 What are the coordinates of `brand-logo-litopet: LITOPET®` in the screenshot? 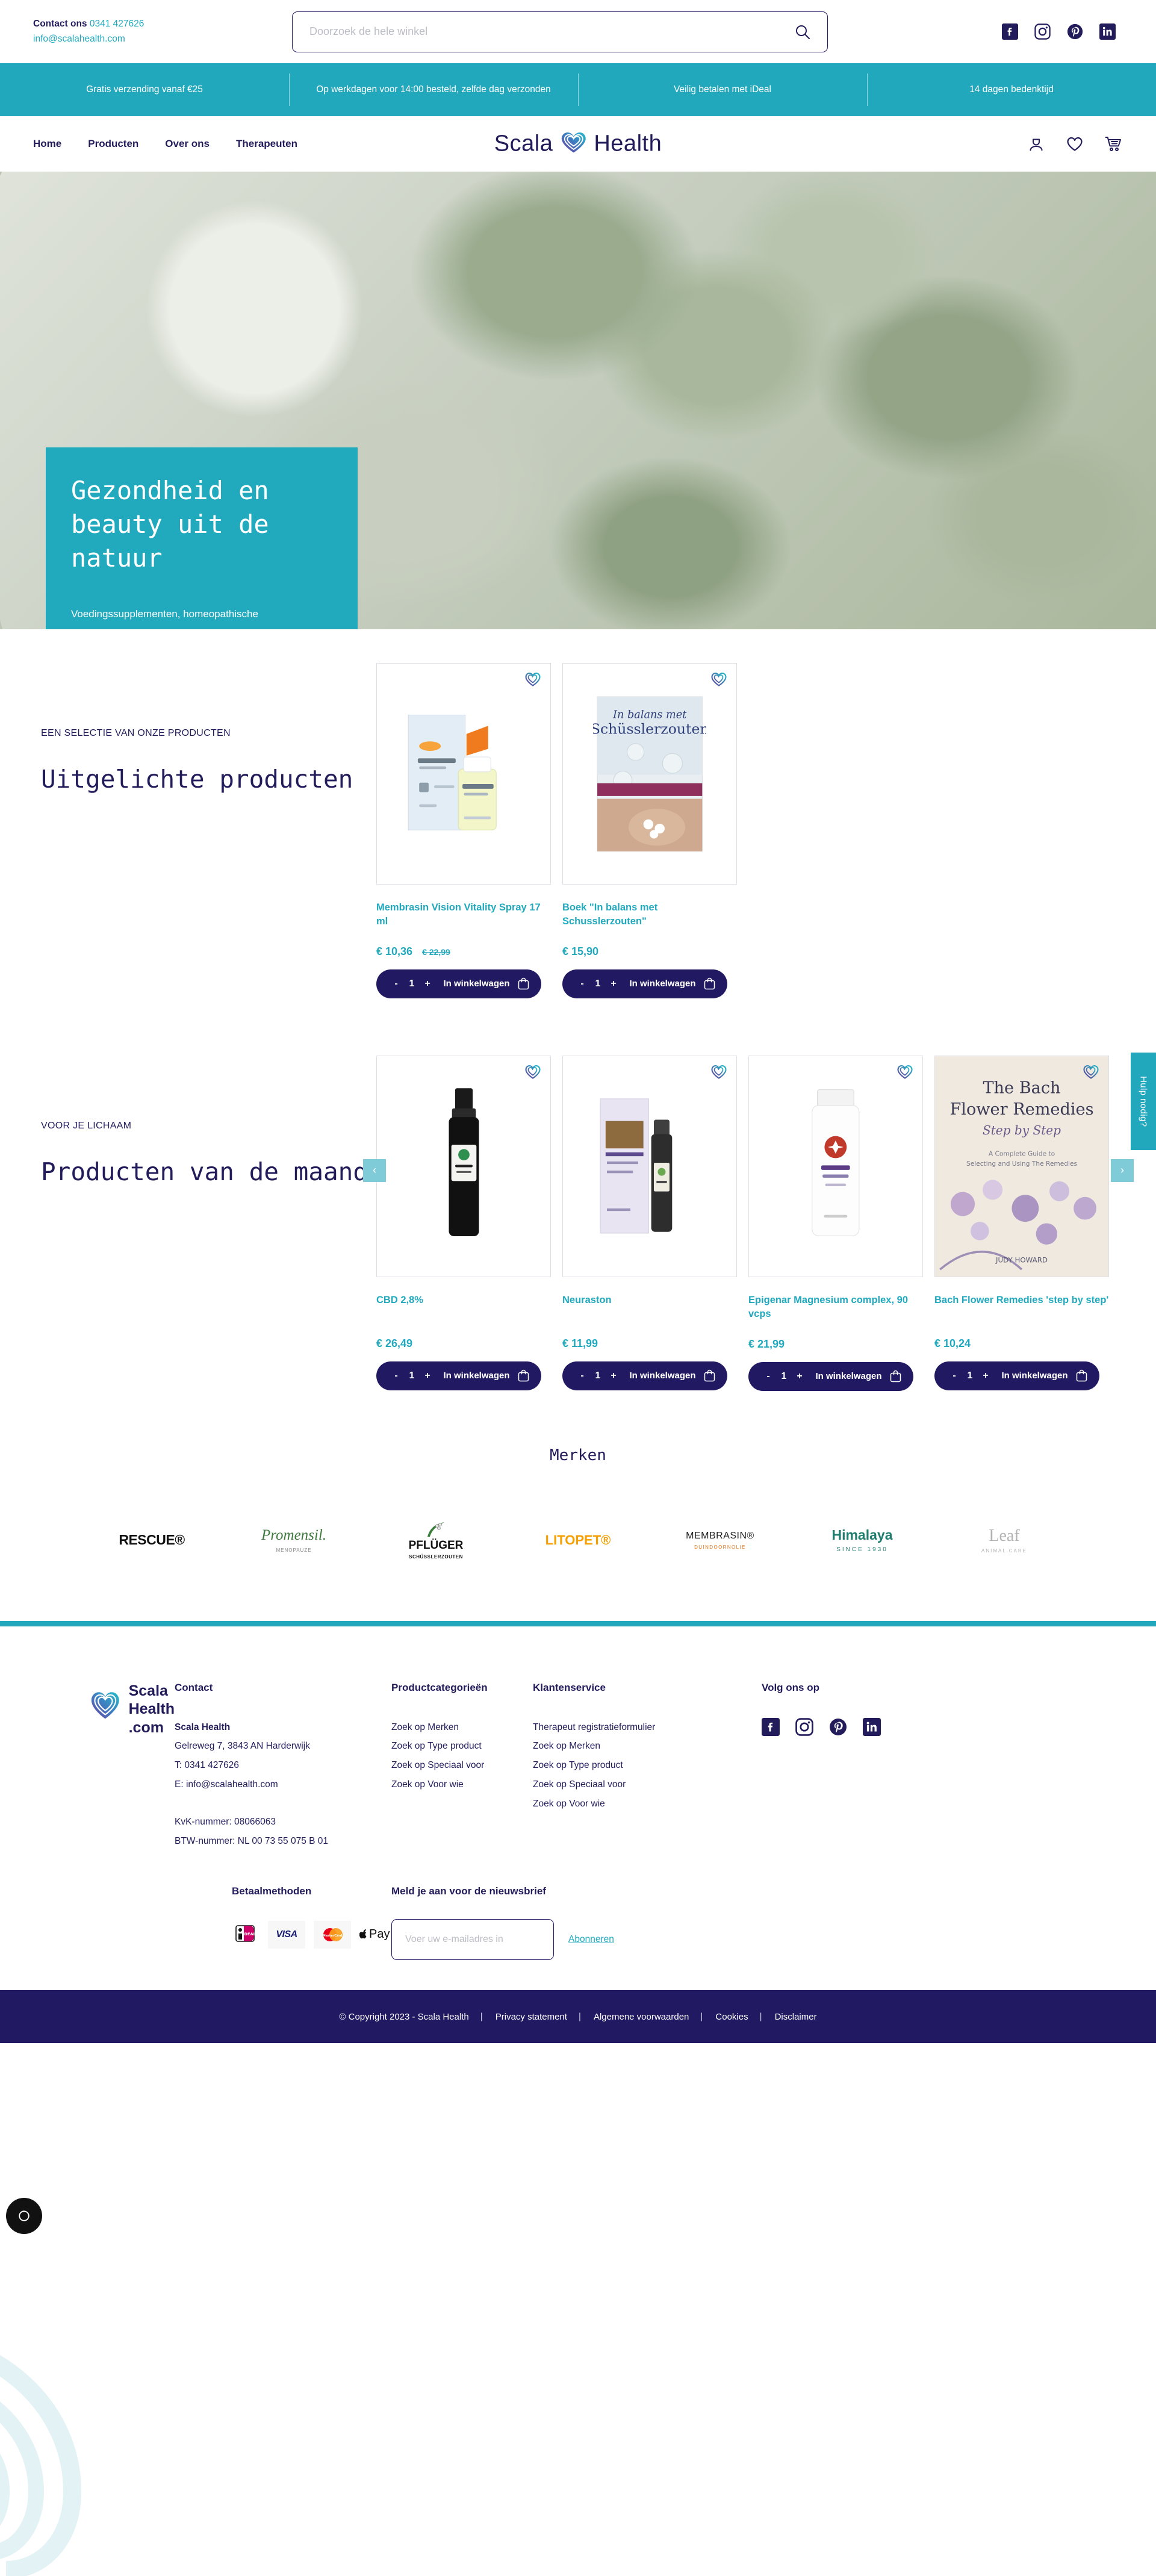 It's located at (578, 1540).